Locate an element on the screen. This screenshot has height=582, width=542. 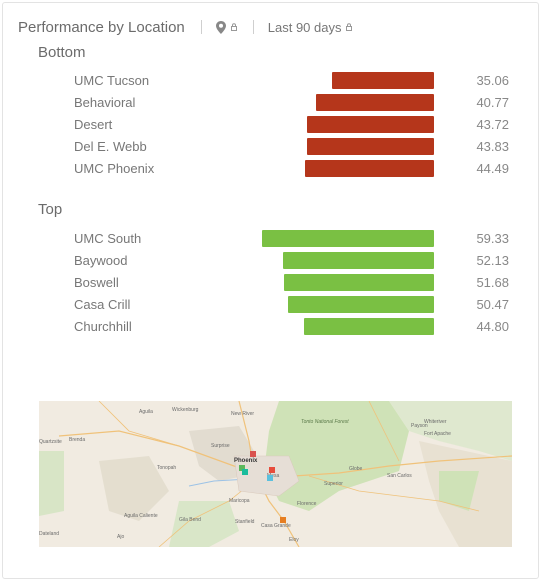
top-section-label: Top is located at coordinates (50, 209).